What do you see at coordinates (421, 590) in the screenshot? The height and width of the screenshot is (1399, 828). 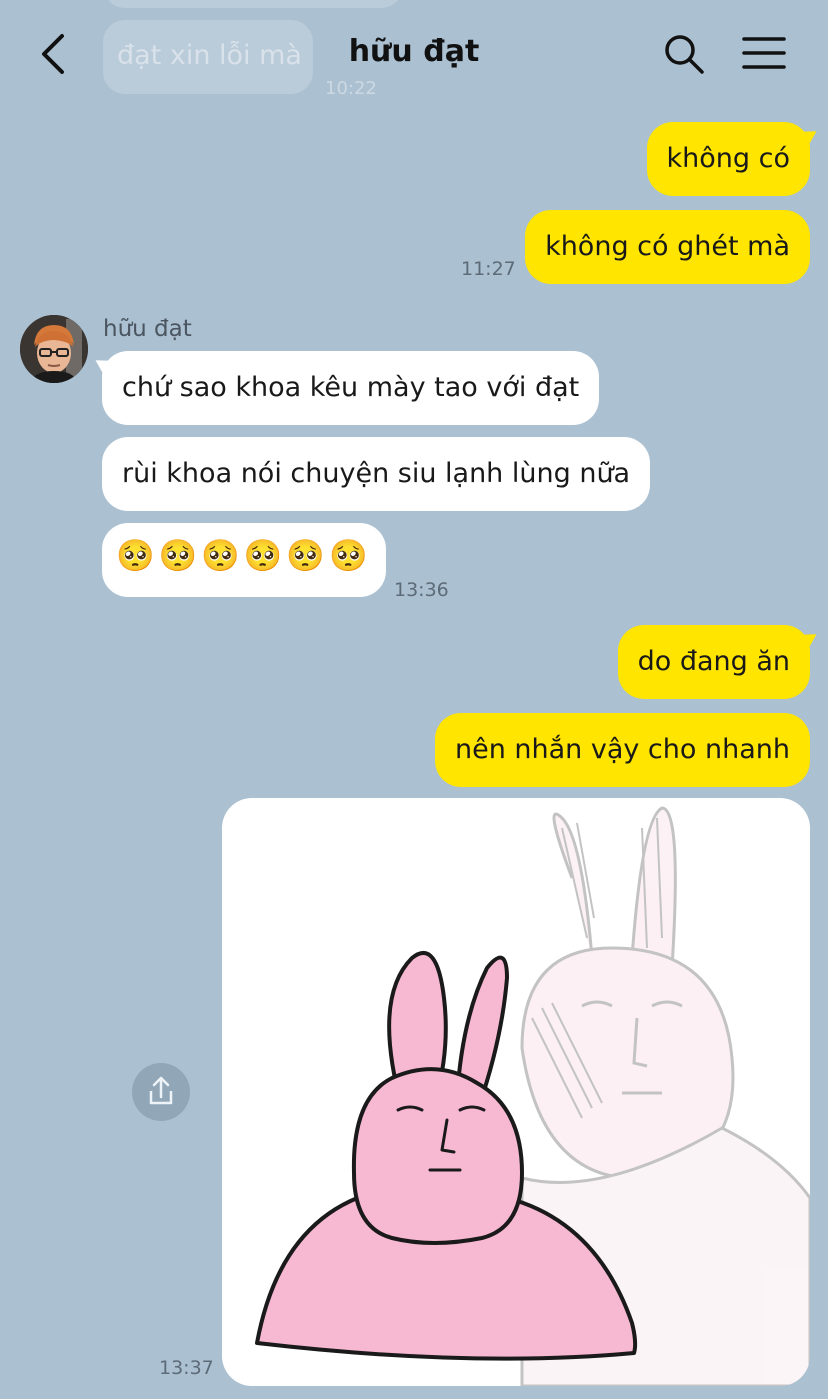 I see `message-timestamp: 13:36` at bounding box center [421, 590].